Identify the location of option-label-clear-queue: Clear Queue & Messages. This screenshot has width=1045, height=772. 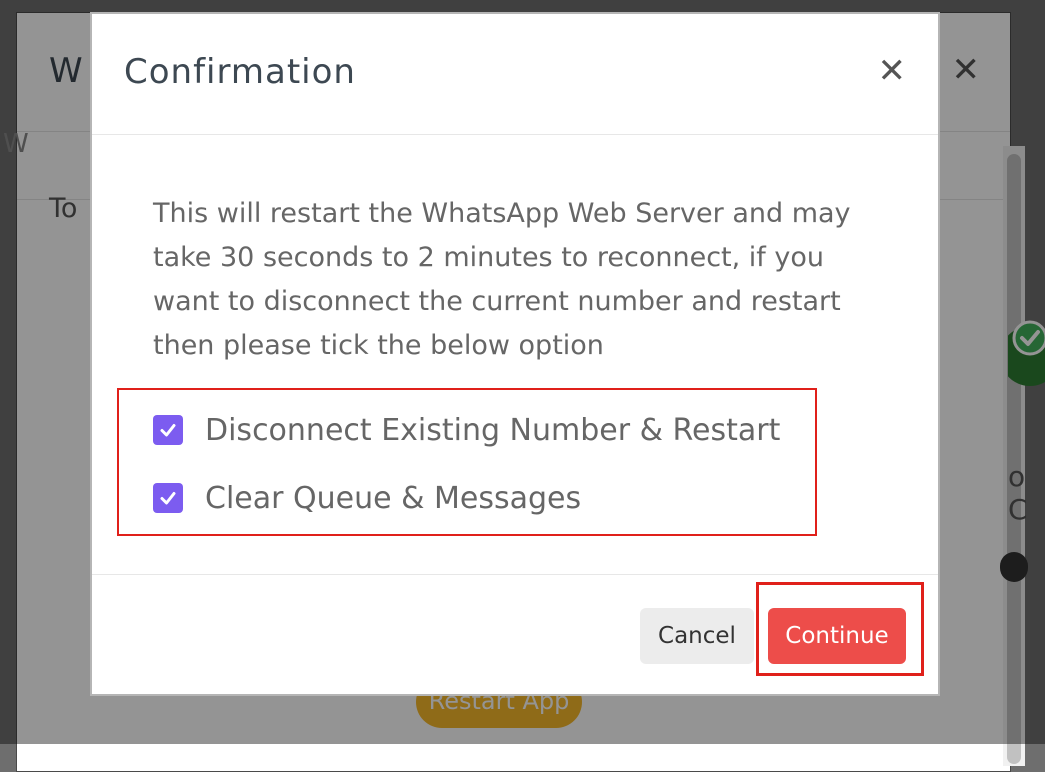
(393, 498).